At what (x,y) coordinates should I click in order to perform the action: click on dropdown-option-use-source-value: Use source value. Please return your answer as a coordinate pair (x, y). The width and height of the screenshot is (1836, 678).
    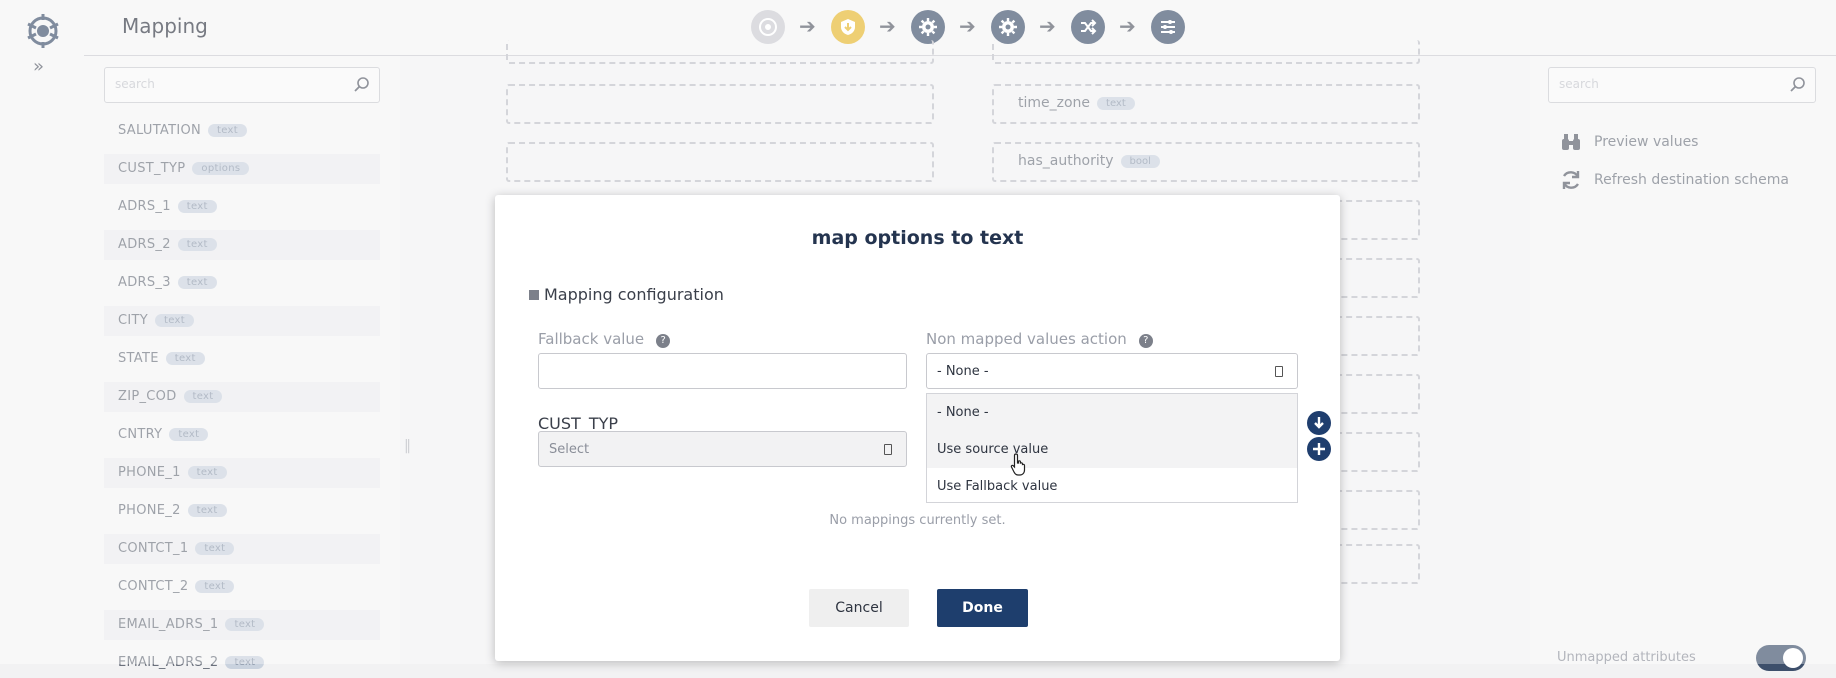
    Looking at the image, I should click on (1112, 449).